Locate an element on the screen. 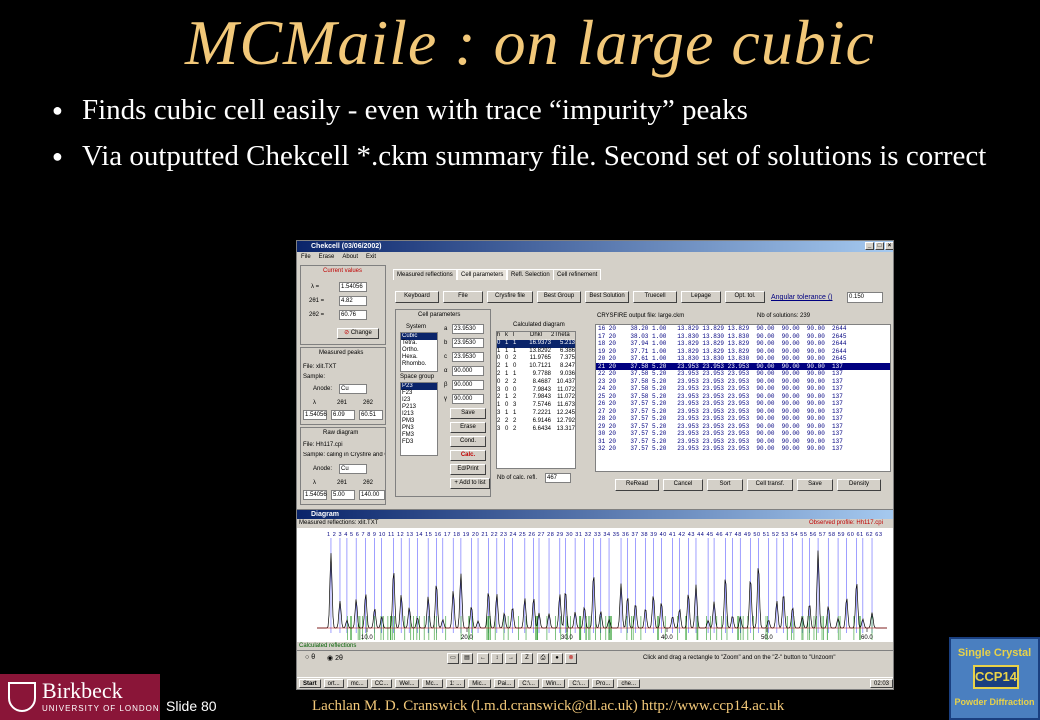  erase-cell-button: Erase is located at coordinates (468, 427).